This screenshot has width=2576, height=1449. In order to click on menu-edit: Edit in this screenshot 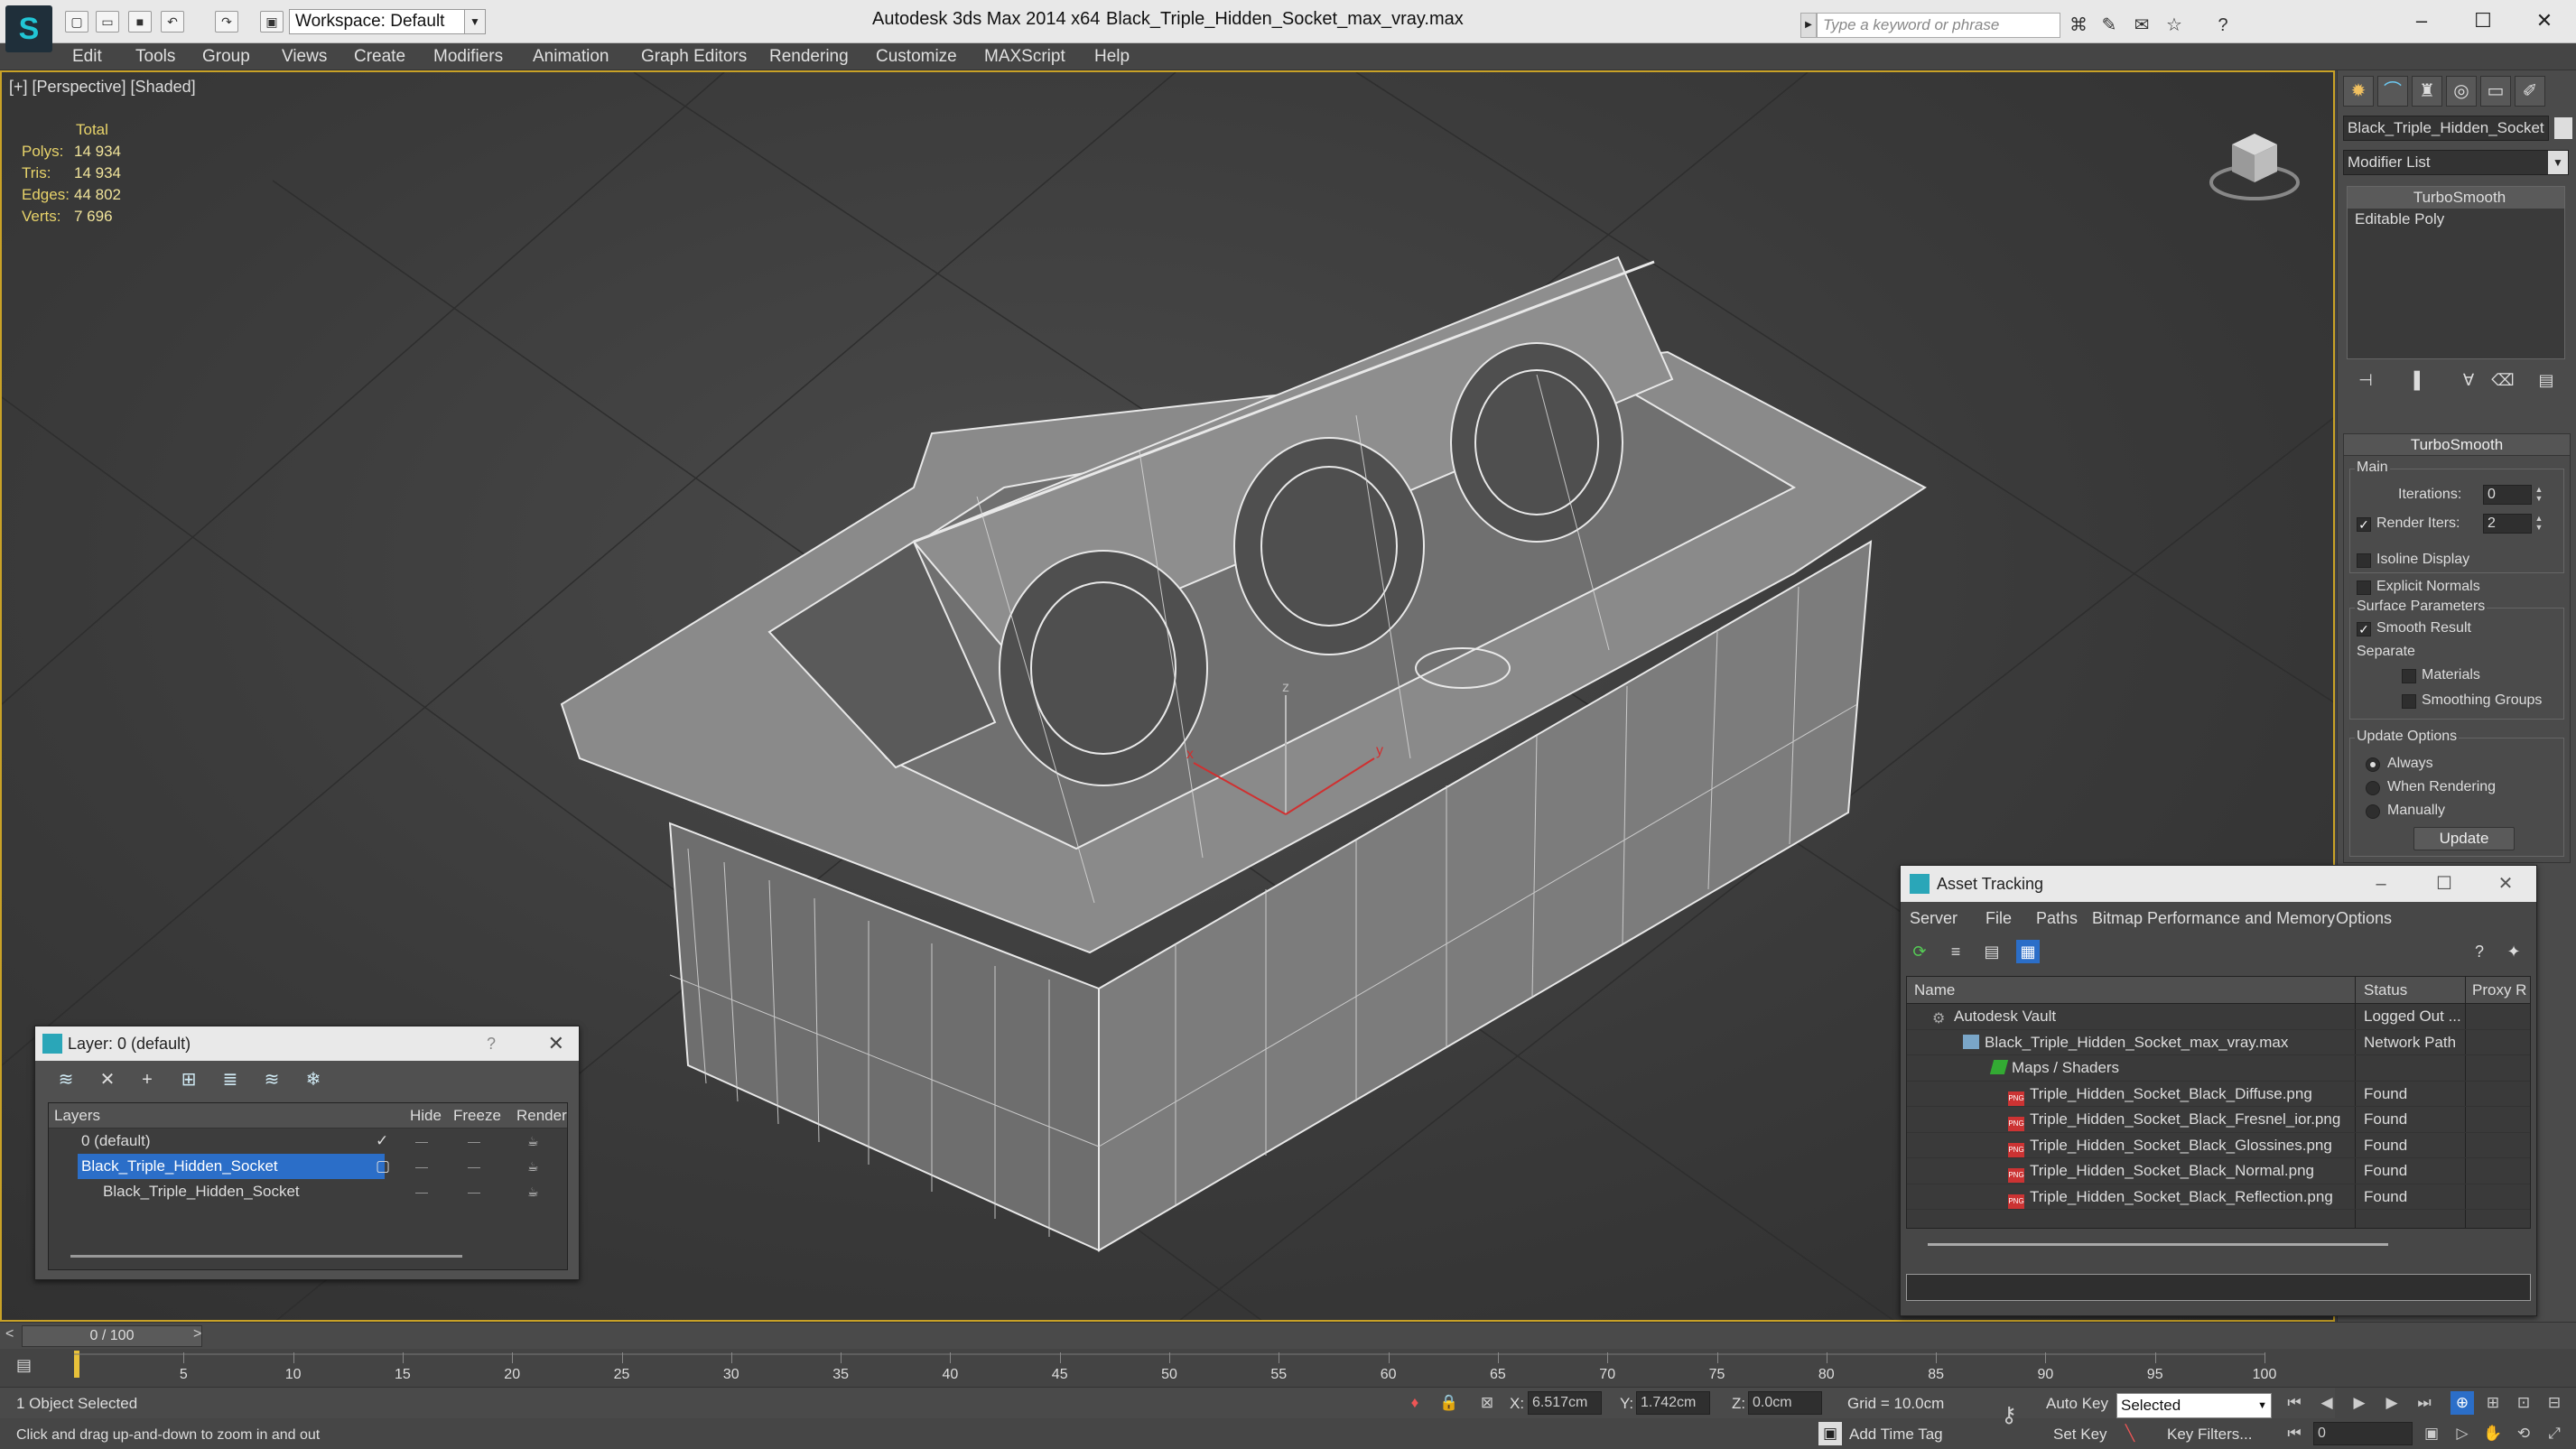, I will do `click(87, 57)`.